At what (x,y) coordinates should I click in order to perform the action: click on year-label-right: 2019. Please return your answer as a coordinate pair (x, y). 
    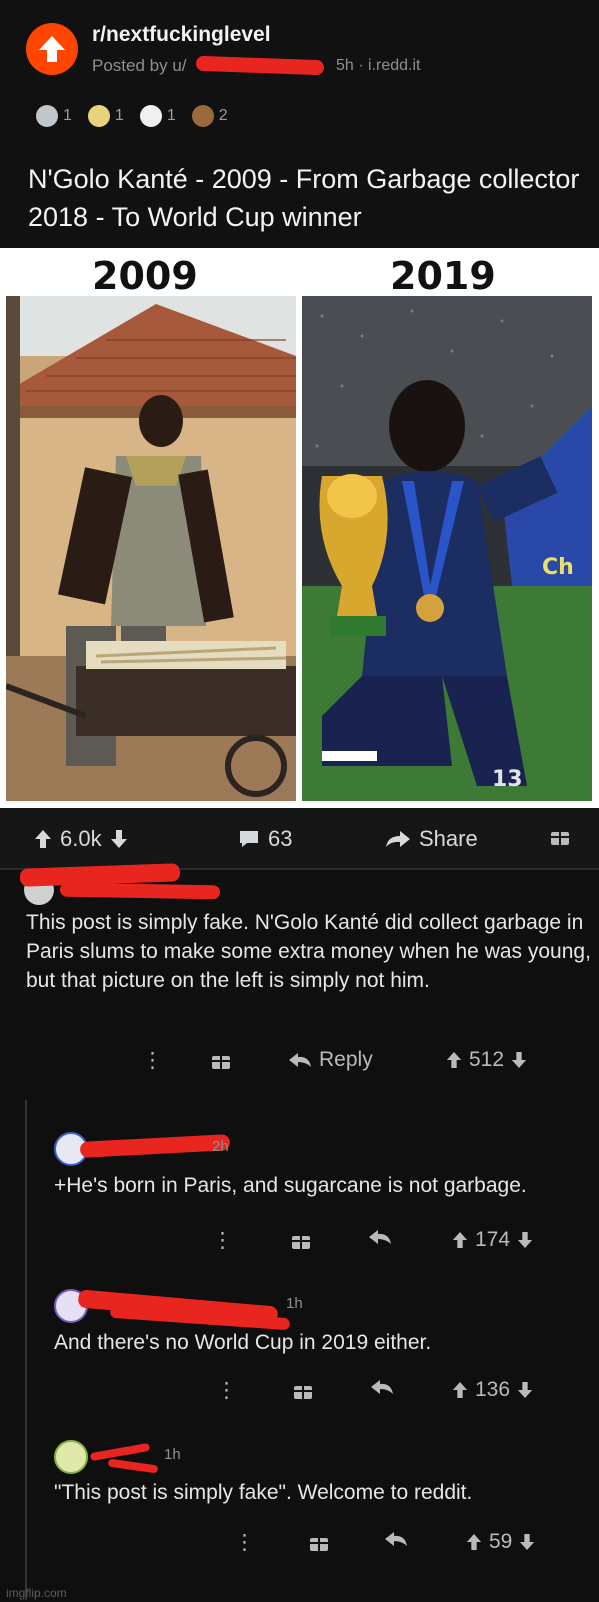
    Looking at the image, I should click on (443, 276).